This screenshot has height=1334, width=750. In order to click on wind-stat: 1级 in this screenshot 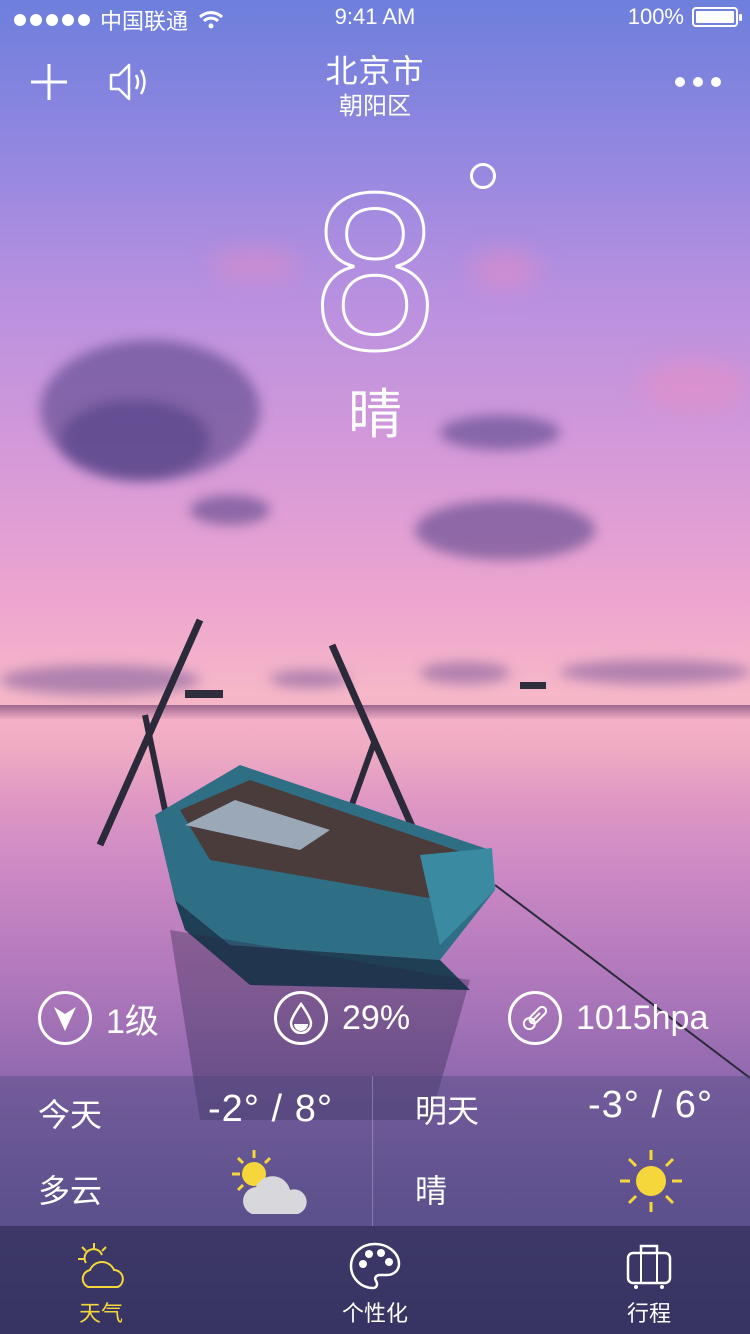, I will do `click(98, 1018)`.